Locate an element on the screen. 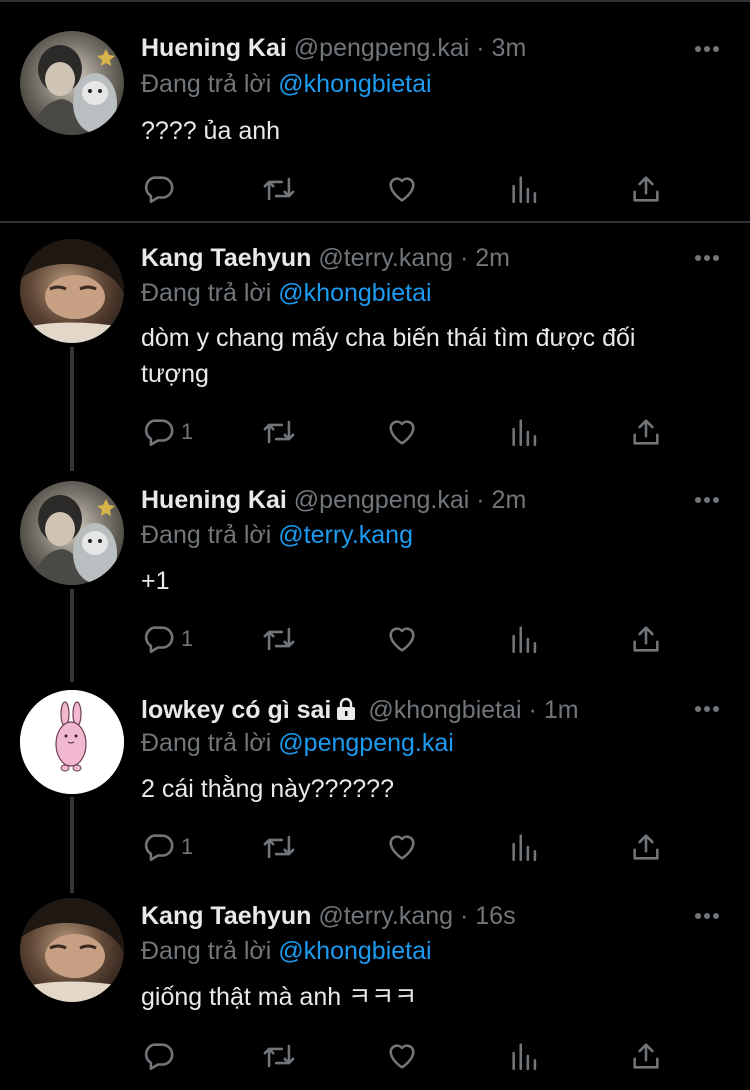  tweet-text: ???? ủa anh is located at coordinates (211, 131).